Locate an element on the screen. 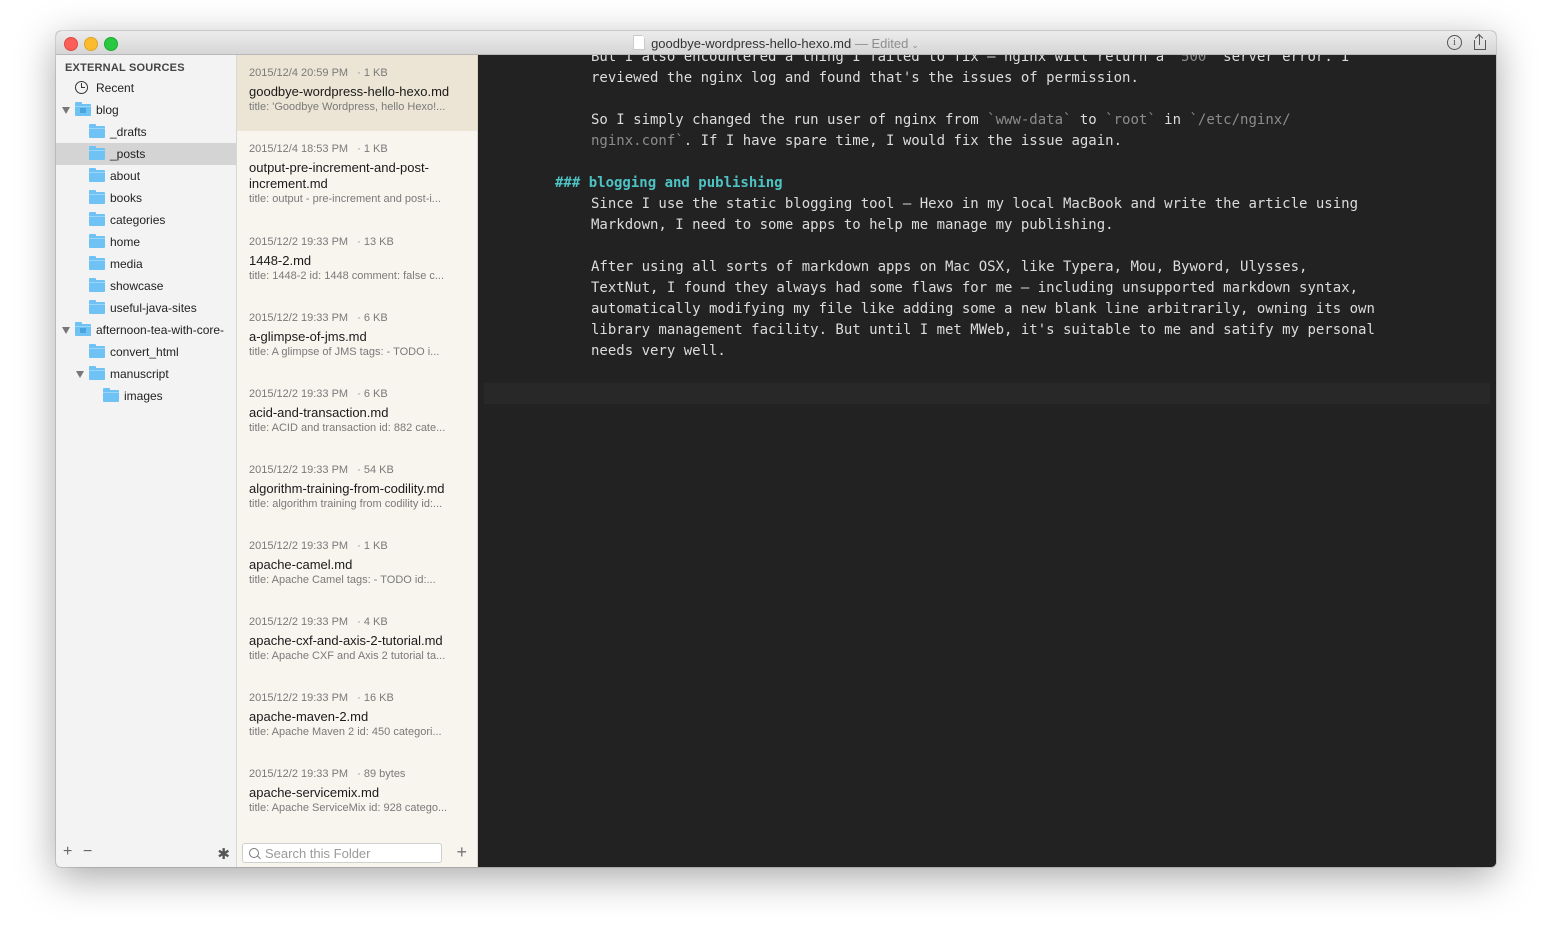 The width and height of the screenshot is (1552, 947). file-name: goodbye-wordpress-hello-hexo.md is located at coordinates (349, 91).